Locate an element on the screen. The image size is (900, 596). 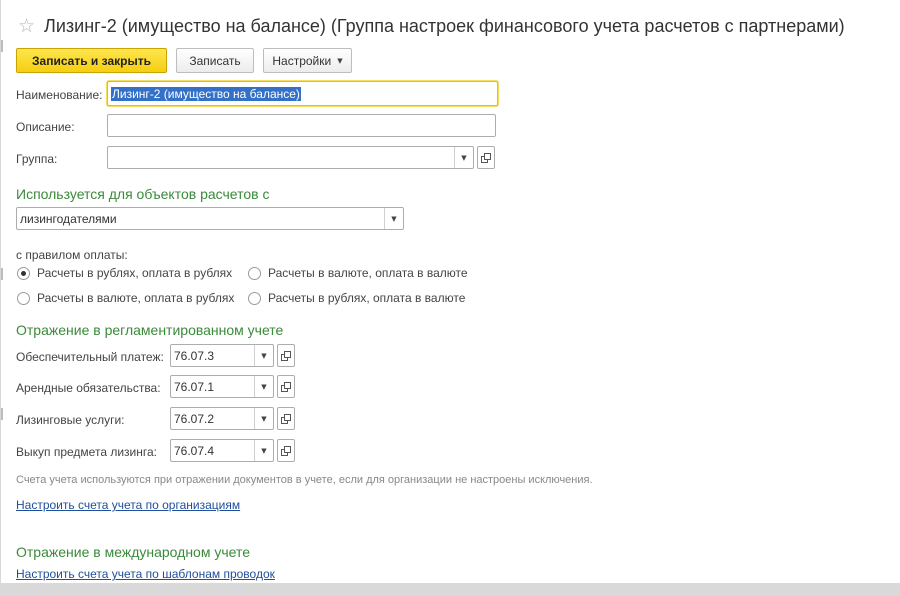
account-select-lease-obligations: 76.07.1 ▼ is located at coordinates (222, 386).